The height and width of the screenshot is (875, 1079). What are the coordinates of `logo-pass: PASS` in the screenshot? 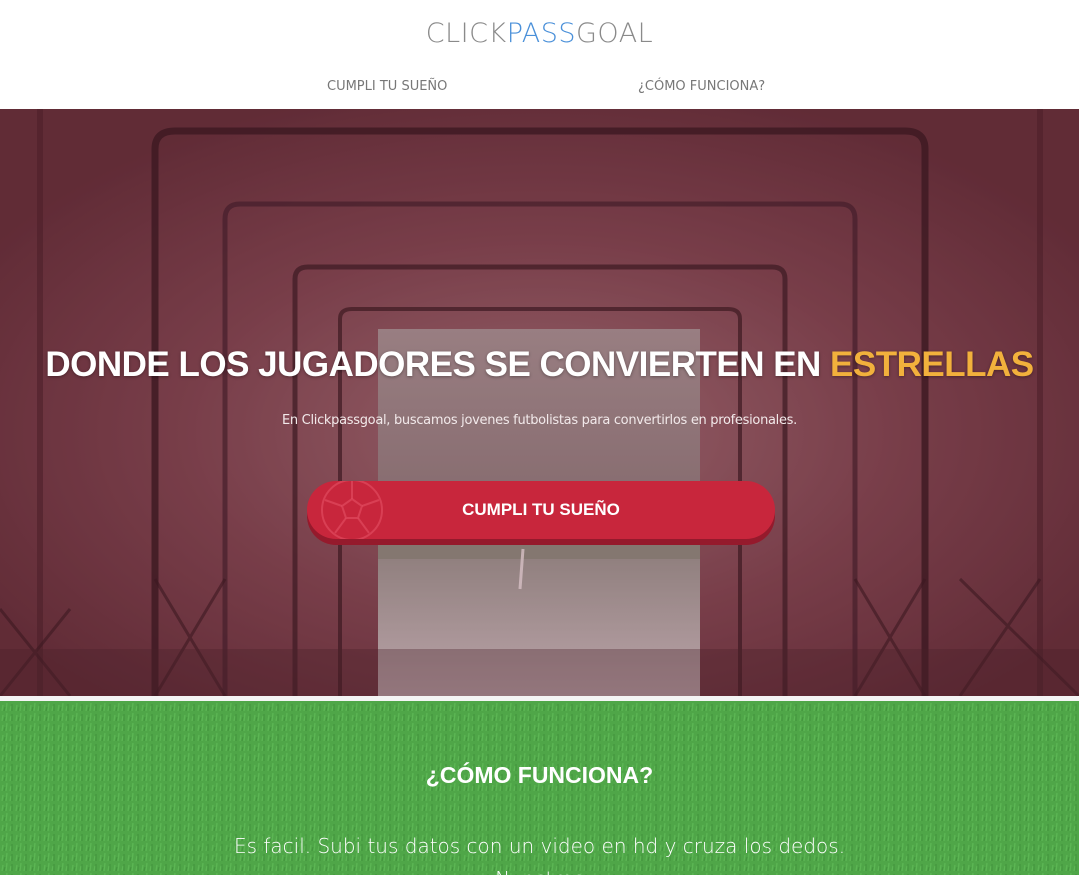 It's located at (541, 33).